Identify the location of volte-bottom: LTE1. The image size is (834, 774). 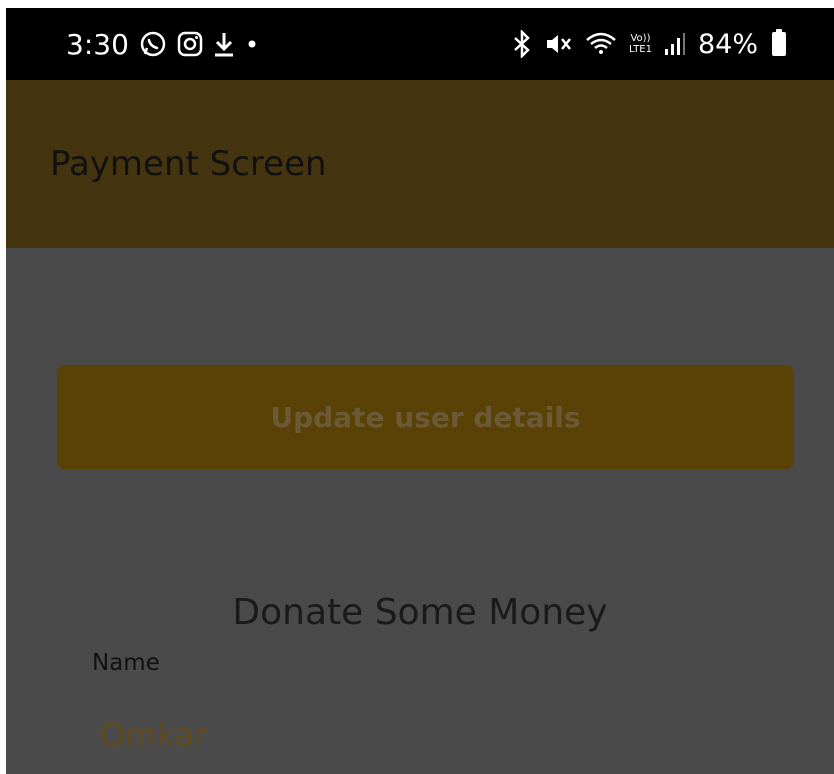
(640, 49).